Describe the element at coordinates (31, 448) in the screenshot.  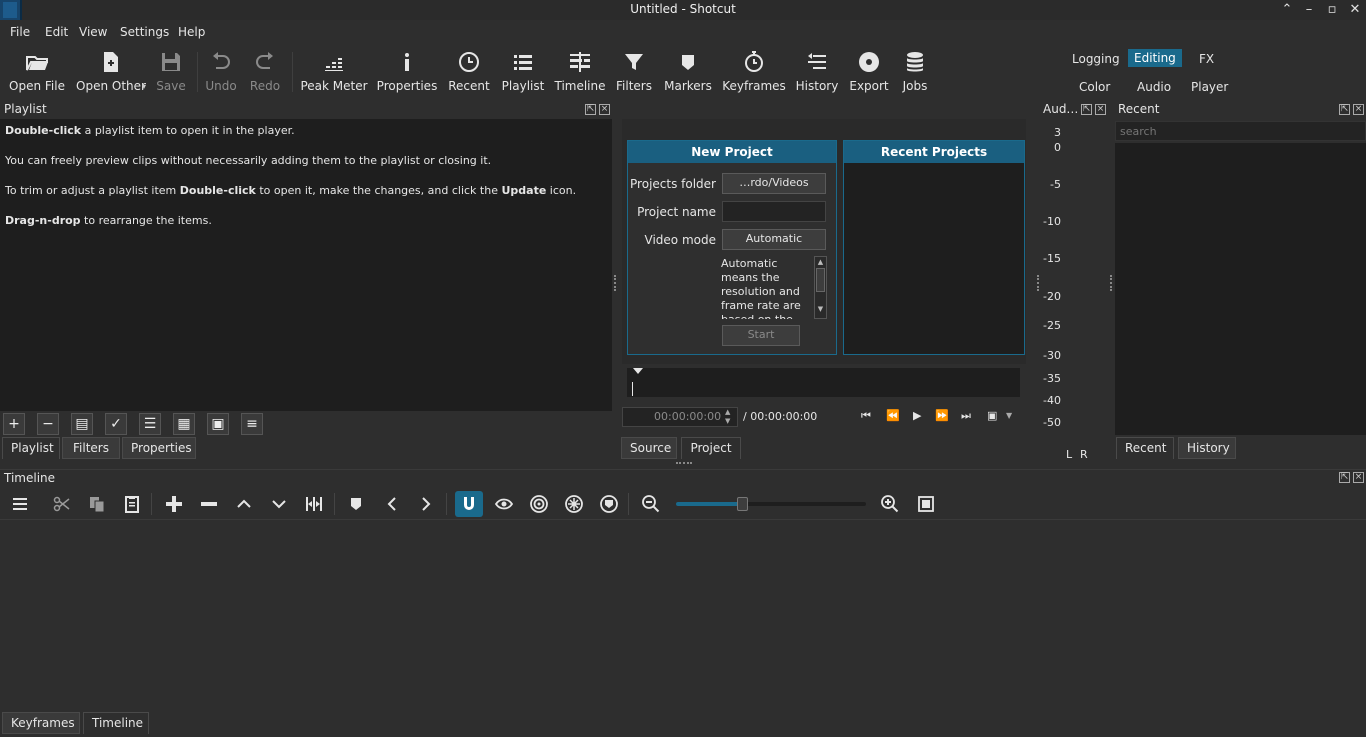
I see `tab-playlist: Playlist` at that location.